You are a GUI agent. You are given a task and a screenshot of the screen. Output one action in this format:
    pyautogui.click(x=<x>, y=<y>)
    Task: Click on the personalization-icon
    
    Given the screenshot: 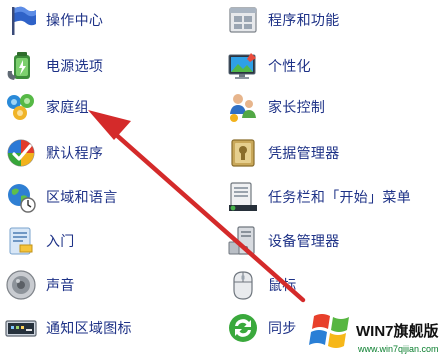 What is the action you would take?
    pyautogui.click(x=242, y=66)
    